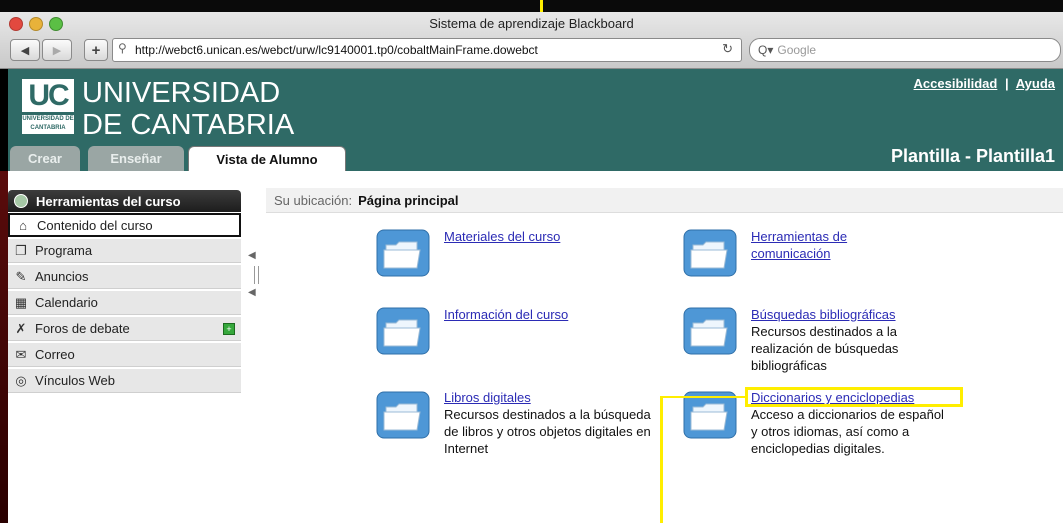  What do you see at coordinates (727, 49) in the screenshot?
I see `reload-icon: ↻` at bounding box center [727, 49].